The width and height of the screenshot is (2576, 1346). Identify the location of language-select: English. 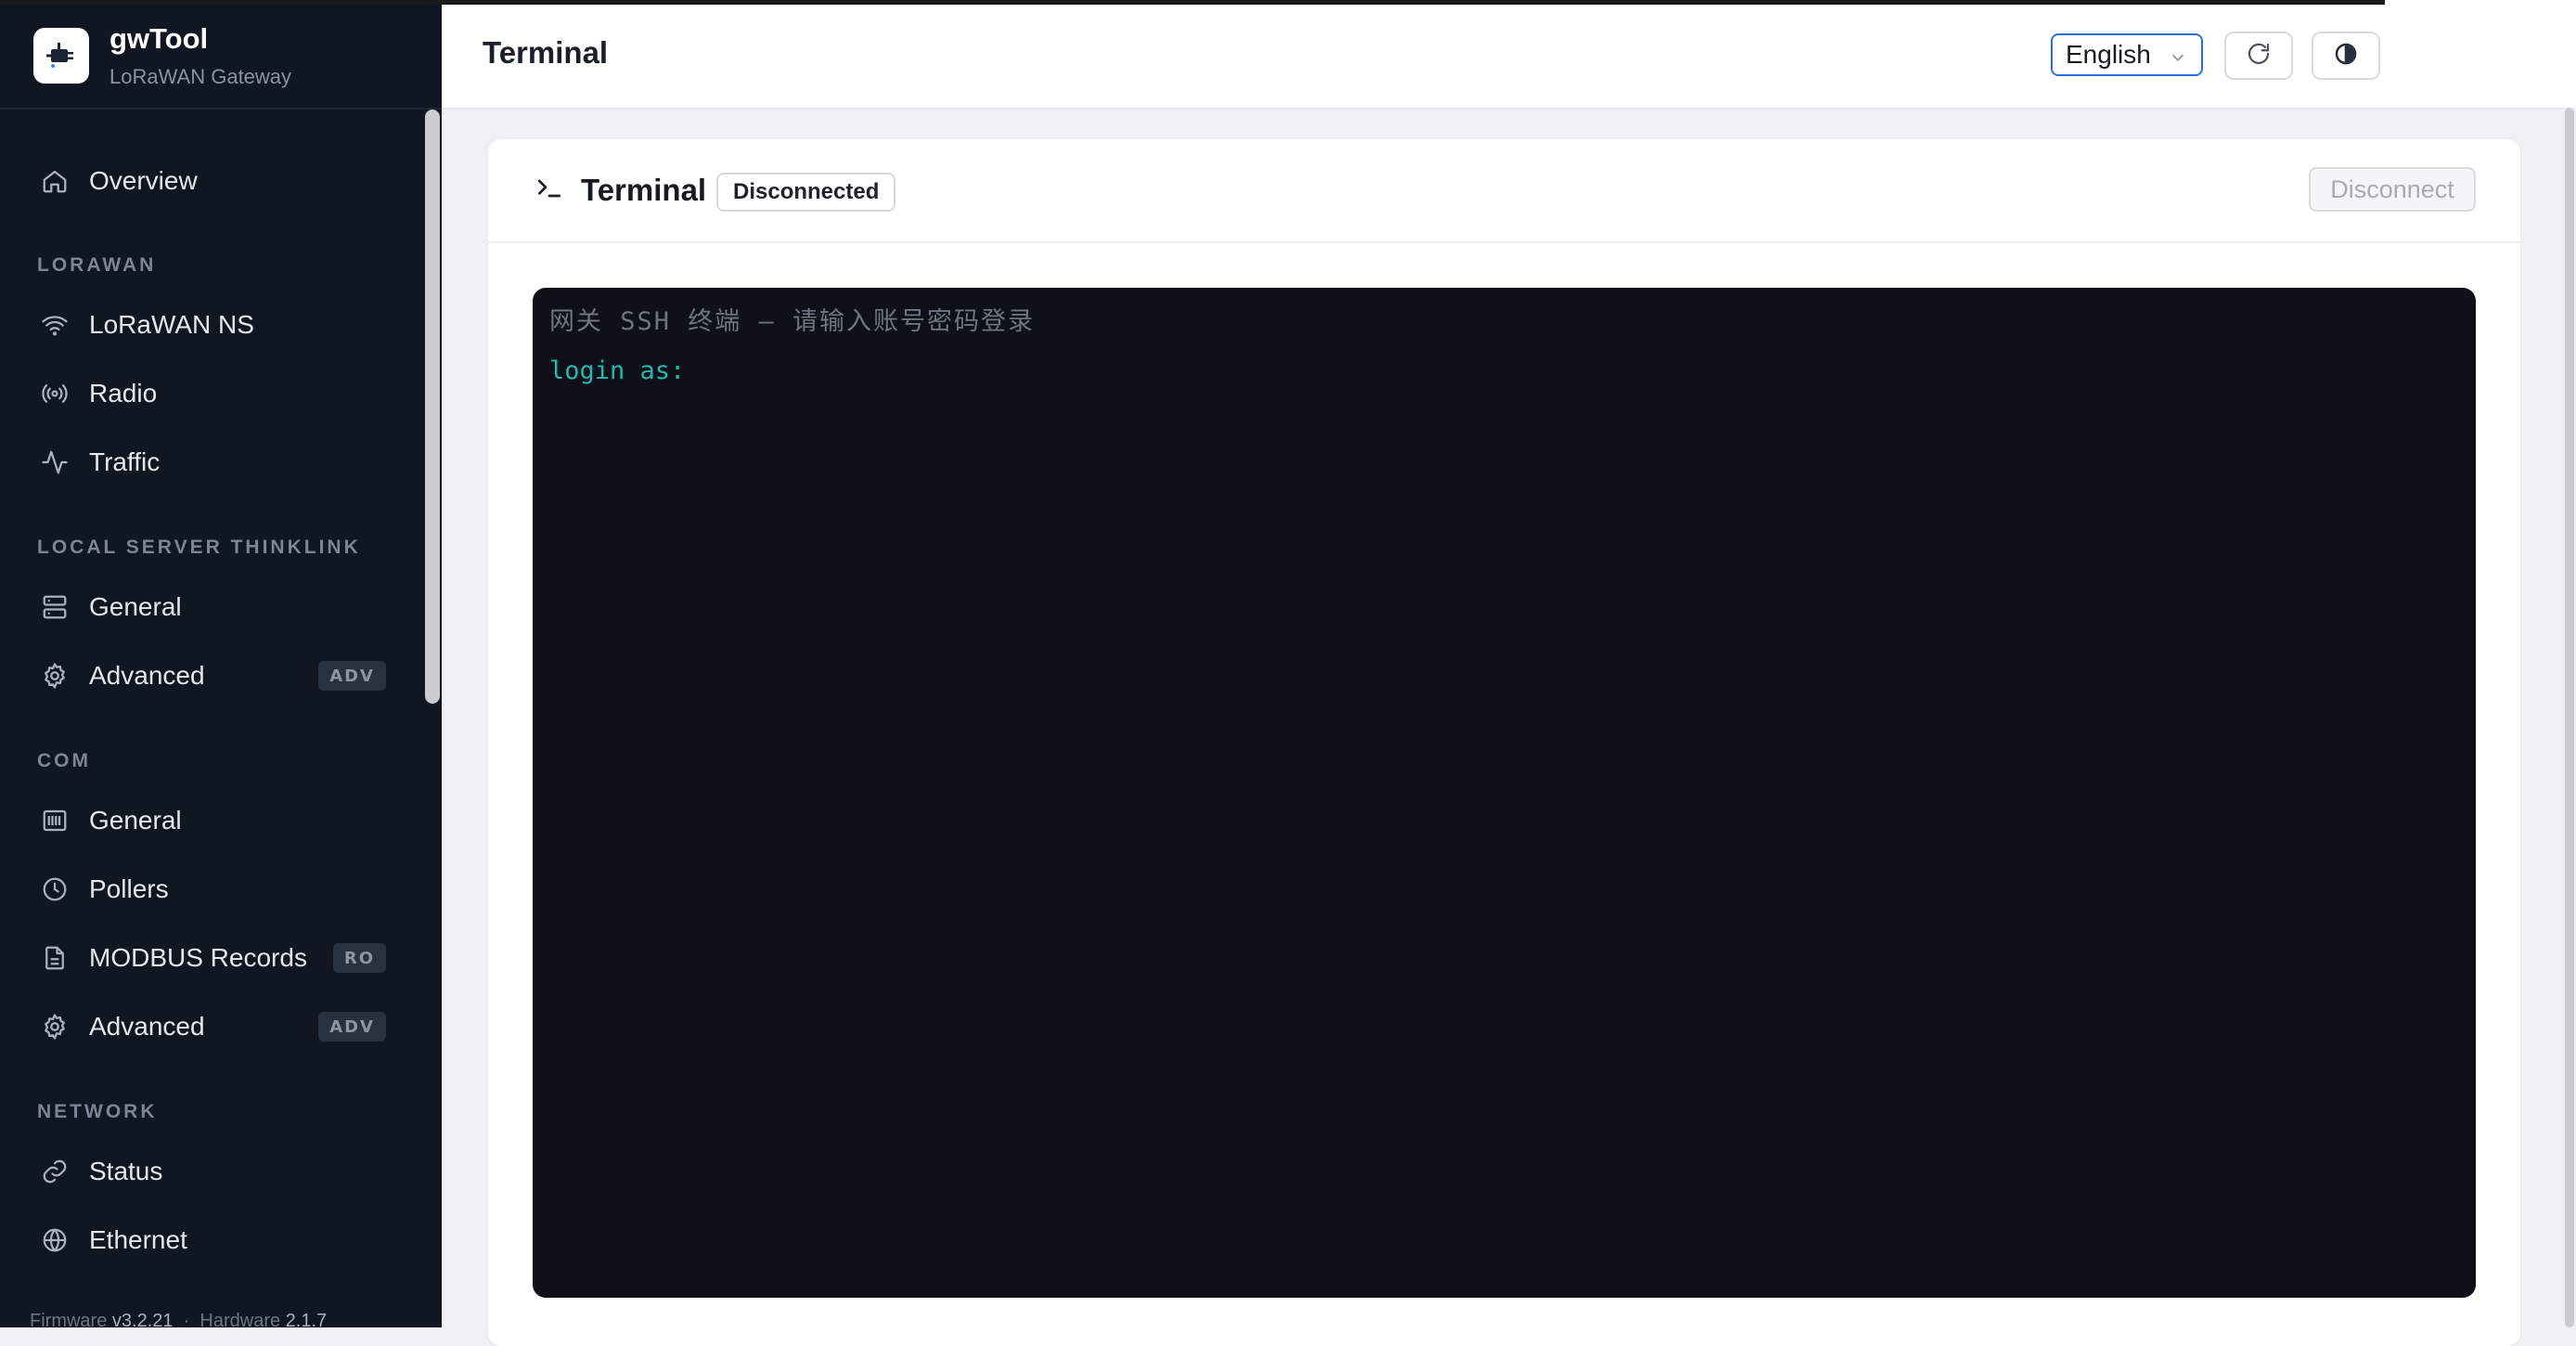
(2127, 54).